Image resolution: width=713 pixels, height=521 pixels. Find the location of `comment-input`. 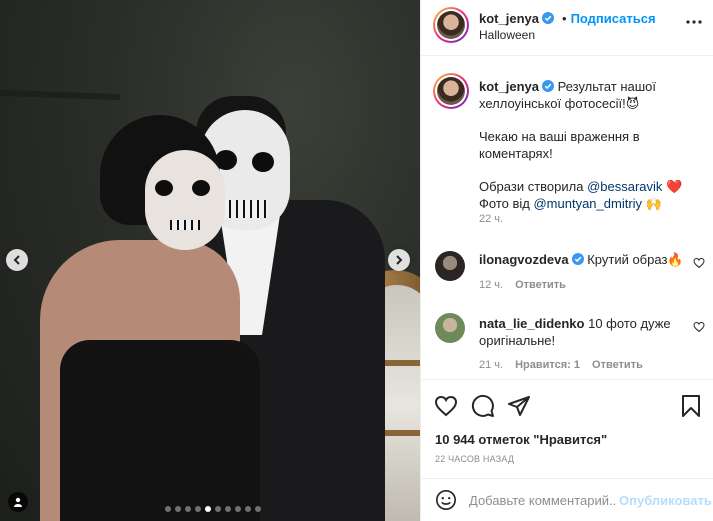

comment-input is located at coordinates (543, 500).